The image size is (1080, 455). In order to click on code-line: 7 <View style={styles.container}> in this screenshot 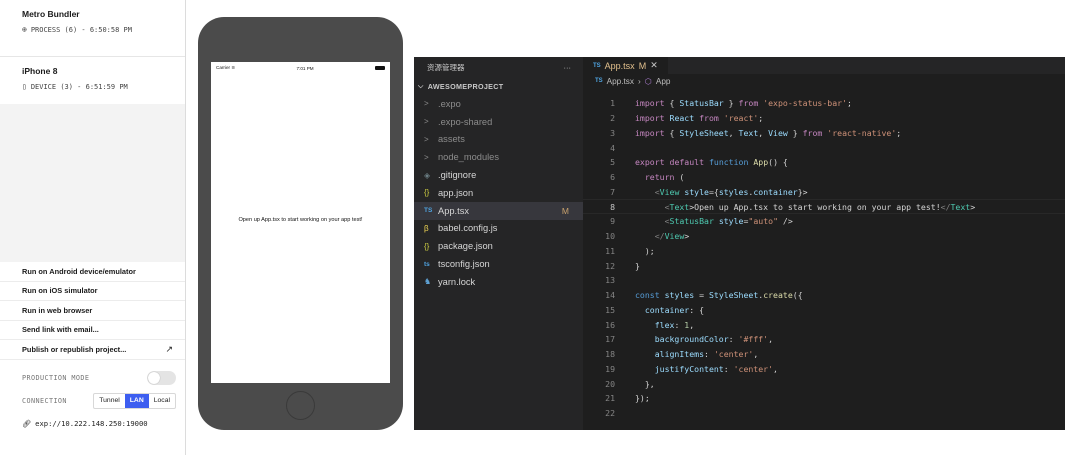, I will do `click(824, 192)`.